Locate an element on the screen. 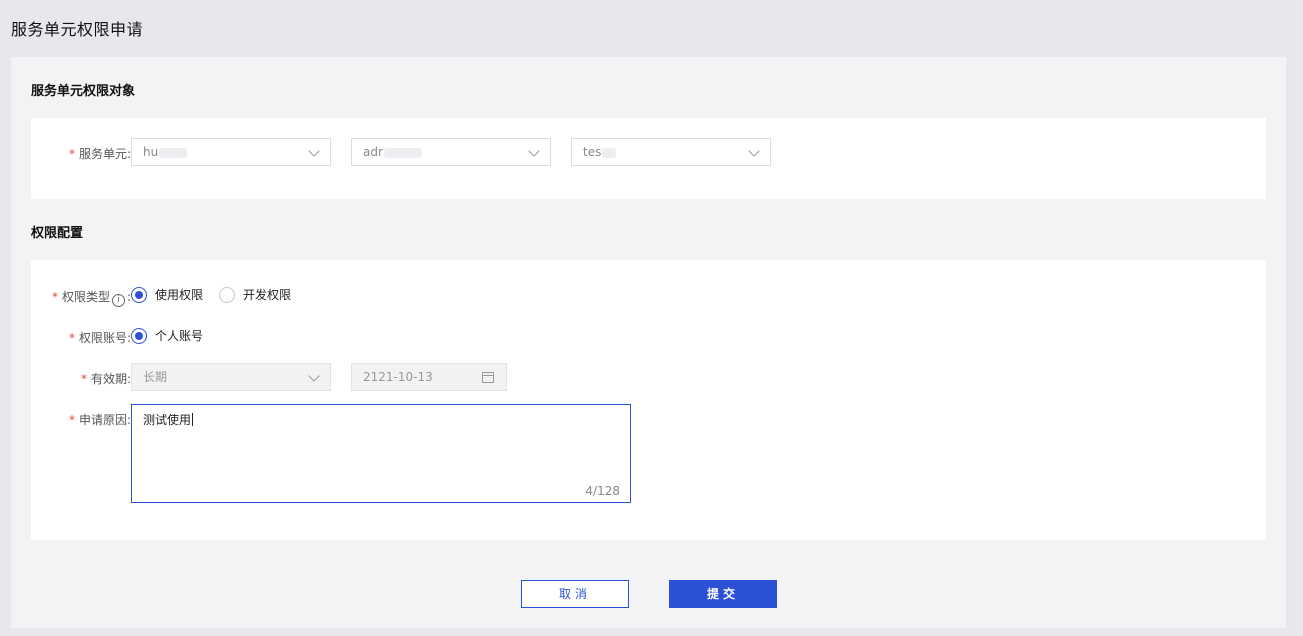 The width and height of the screenshot is (1303, 636). perm-type-label: * 权限类型 i: is located at coordinates (91, 298).